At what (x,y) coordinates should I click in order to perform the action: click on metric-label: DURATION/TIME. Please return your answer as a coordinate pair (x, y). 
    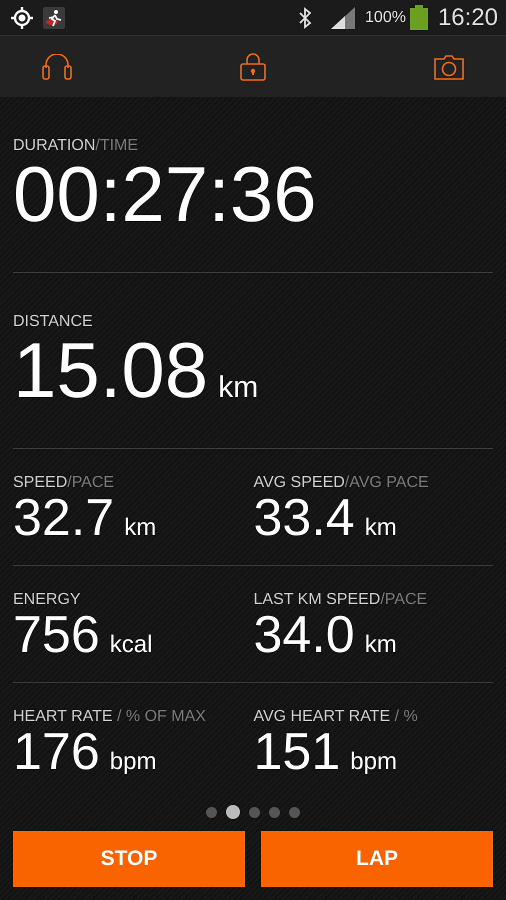
    Looking at the image, I should click on (76, 146).